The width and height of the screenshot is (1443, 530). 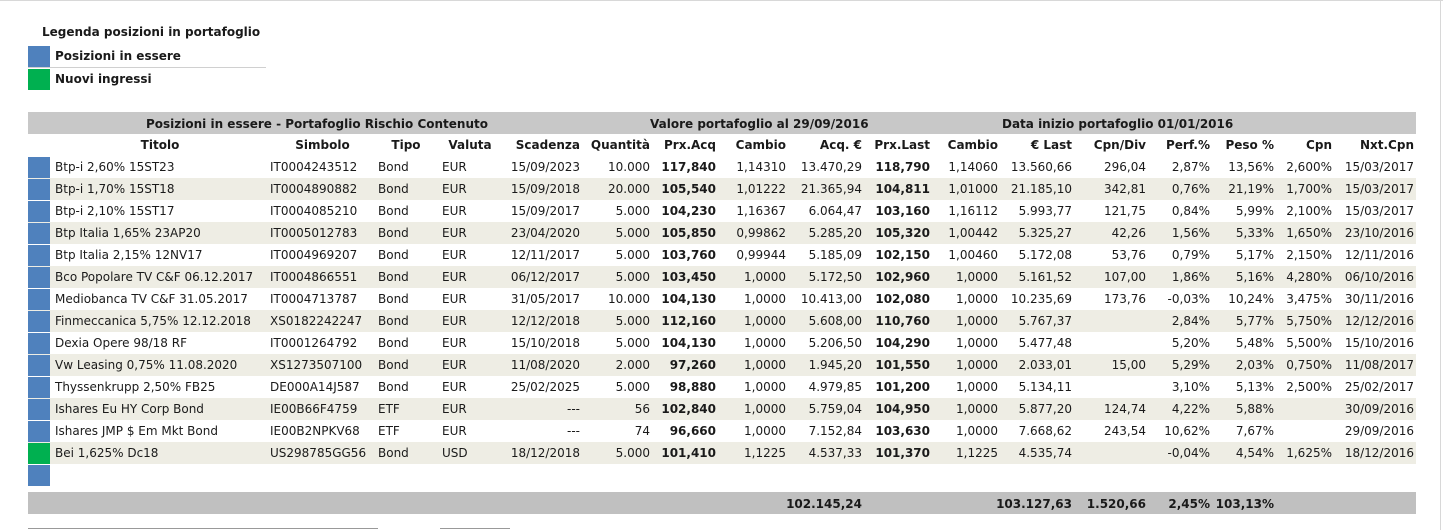 What do you see at coordinates (545, 365) in the screenshot?
I see `cell-scadenza: 11/08/2020` at bounding box center [545, 365].